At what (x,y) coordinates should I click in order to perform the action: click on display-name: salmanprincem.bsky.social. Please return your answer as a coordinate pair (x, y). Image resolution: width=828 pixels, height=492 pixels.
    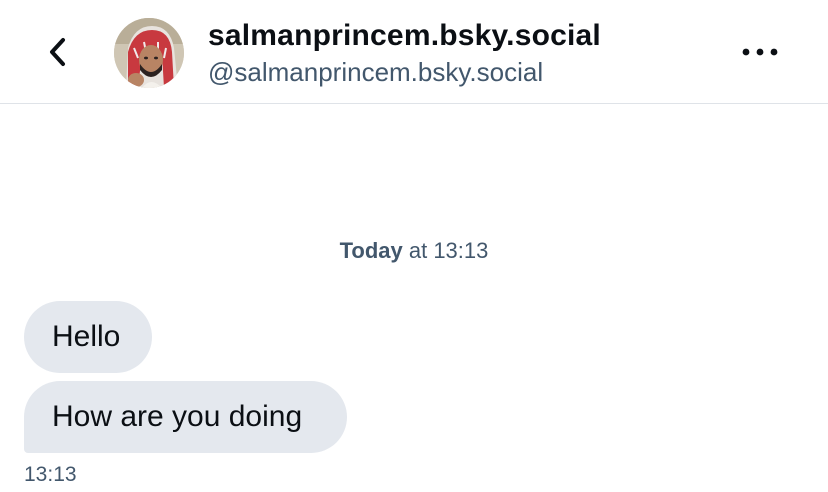
    Looking at the image, I should click on (404, 35).